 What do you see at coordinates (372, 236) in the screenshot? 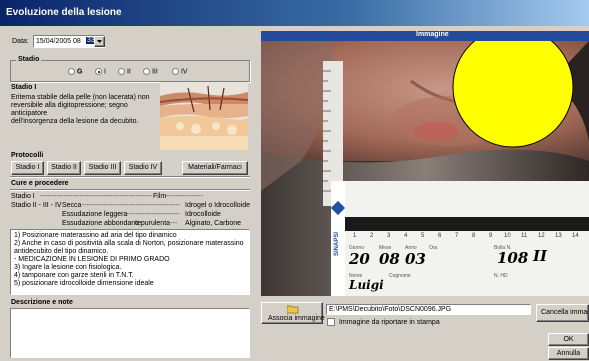
I see `ruler-number: 2` at bounding box center [372, 236].